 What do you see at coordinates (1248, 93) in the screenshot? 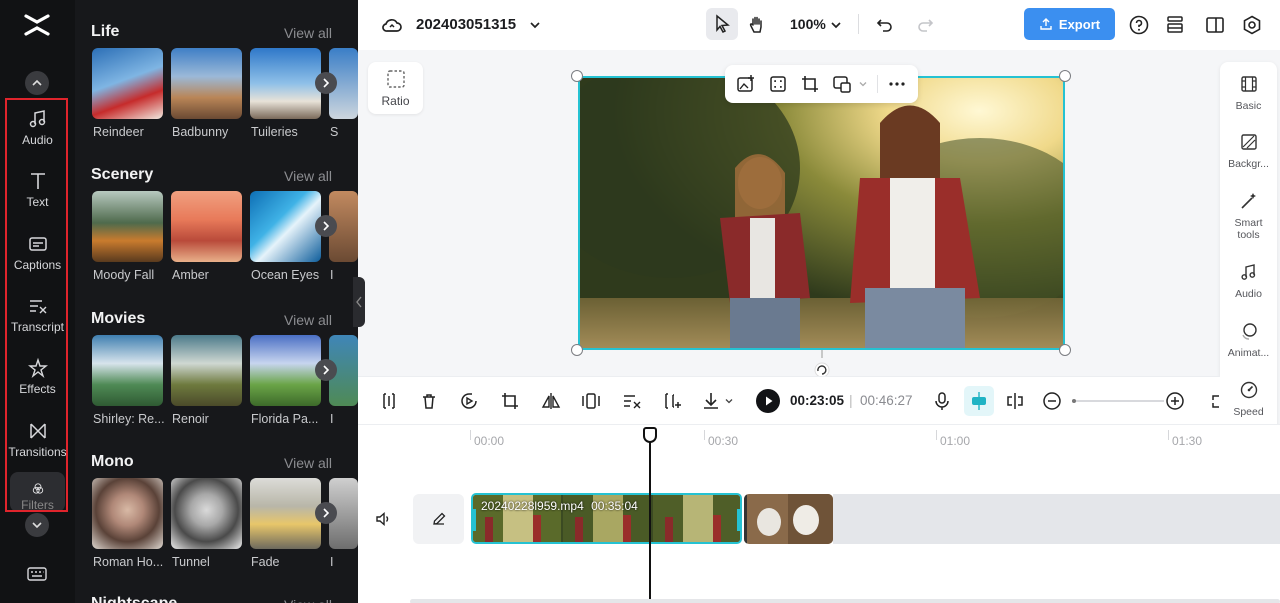
I see `property-basic: Basic` at bounding box center [1248, 93].